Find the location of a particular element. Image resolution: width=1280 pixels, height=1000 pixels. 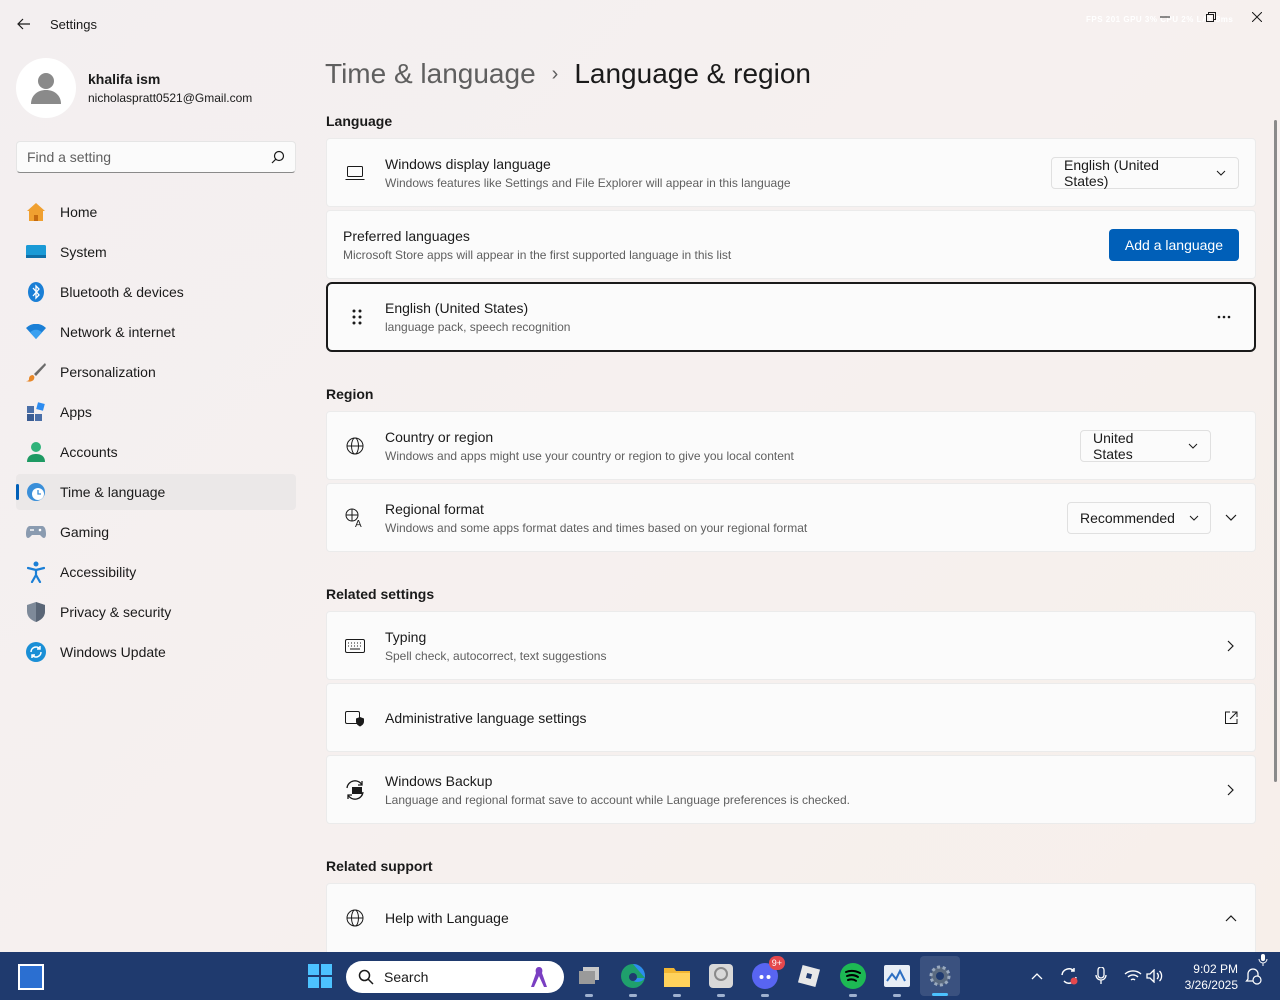

taskbar-app-roblox is located at coordinates (809, 976).